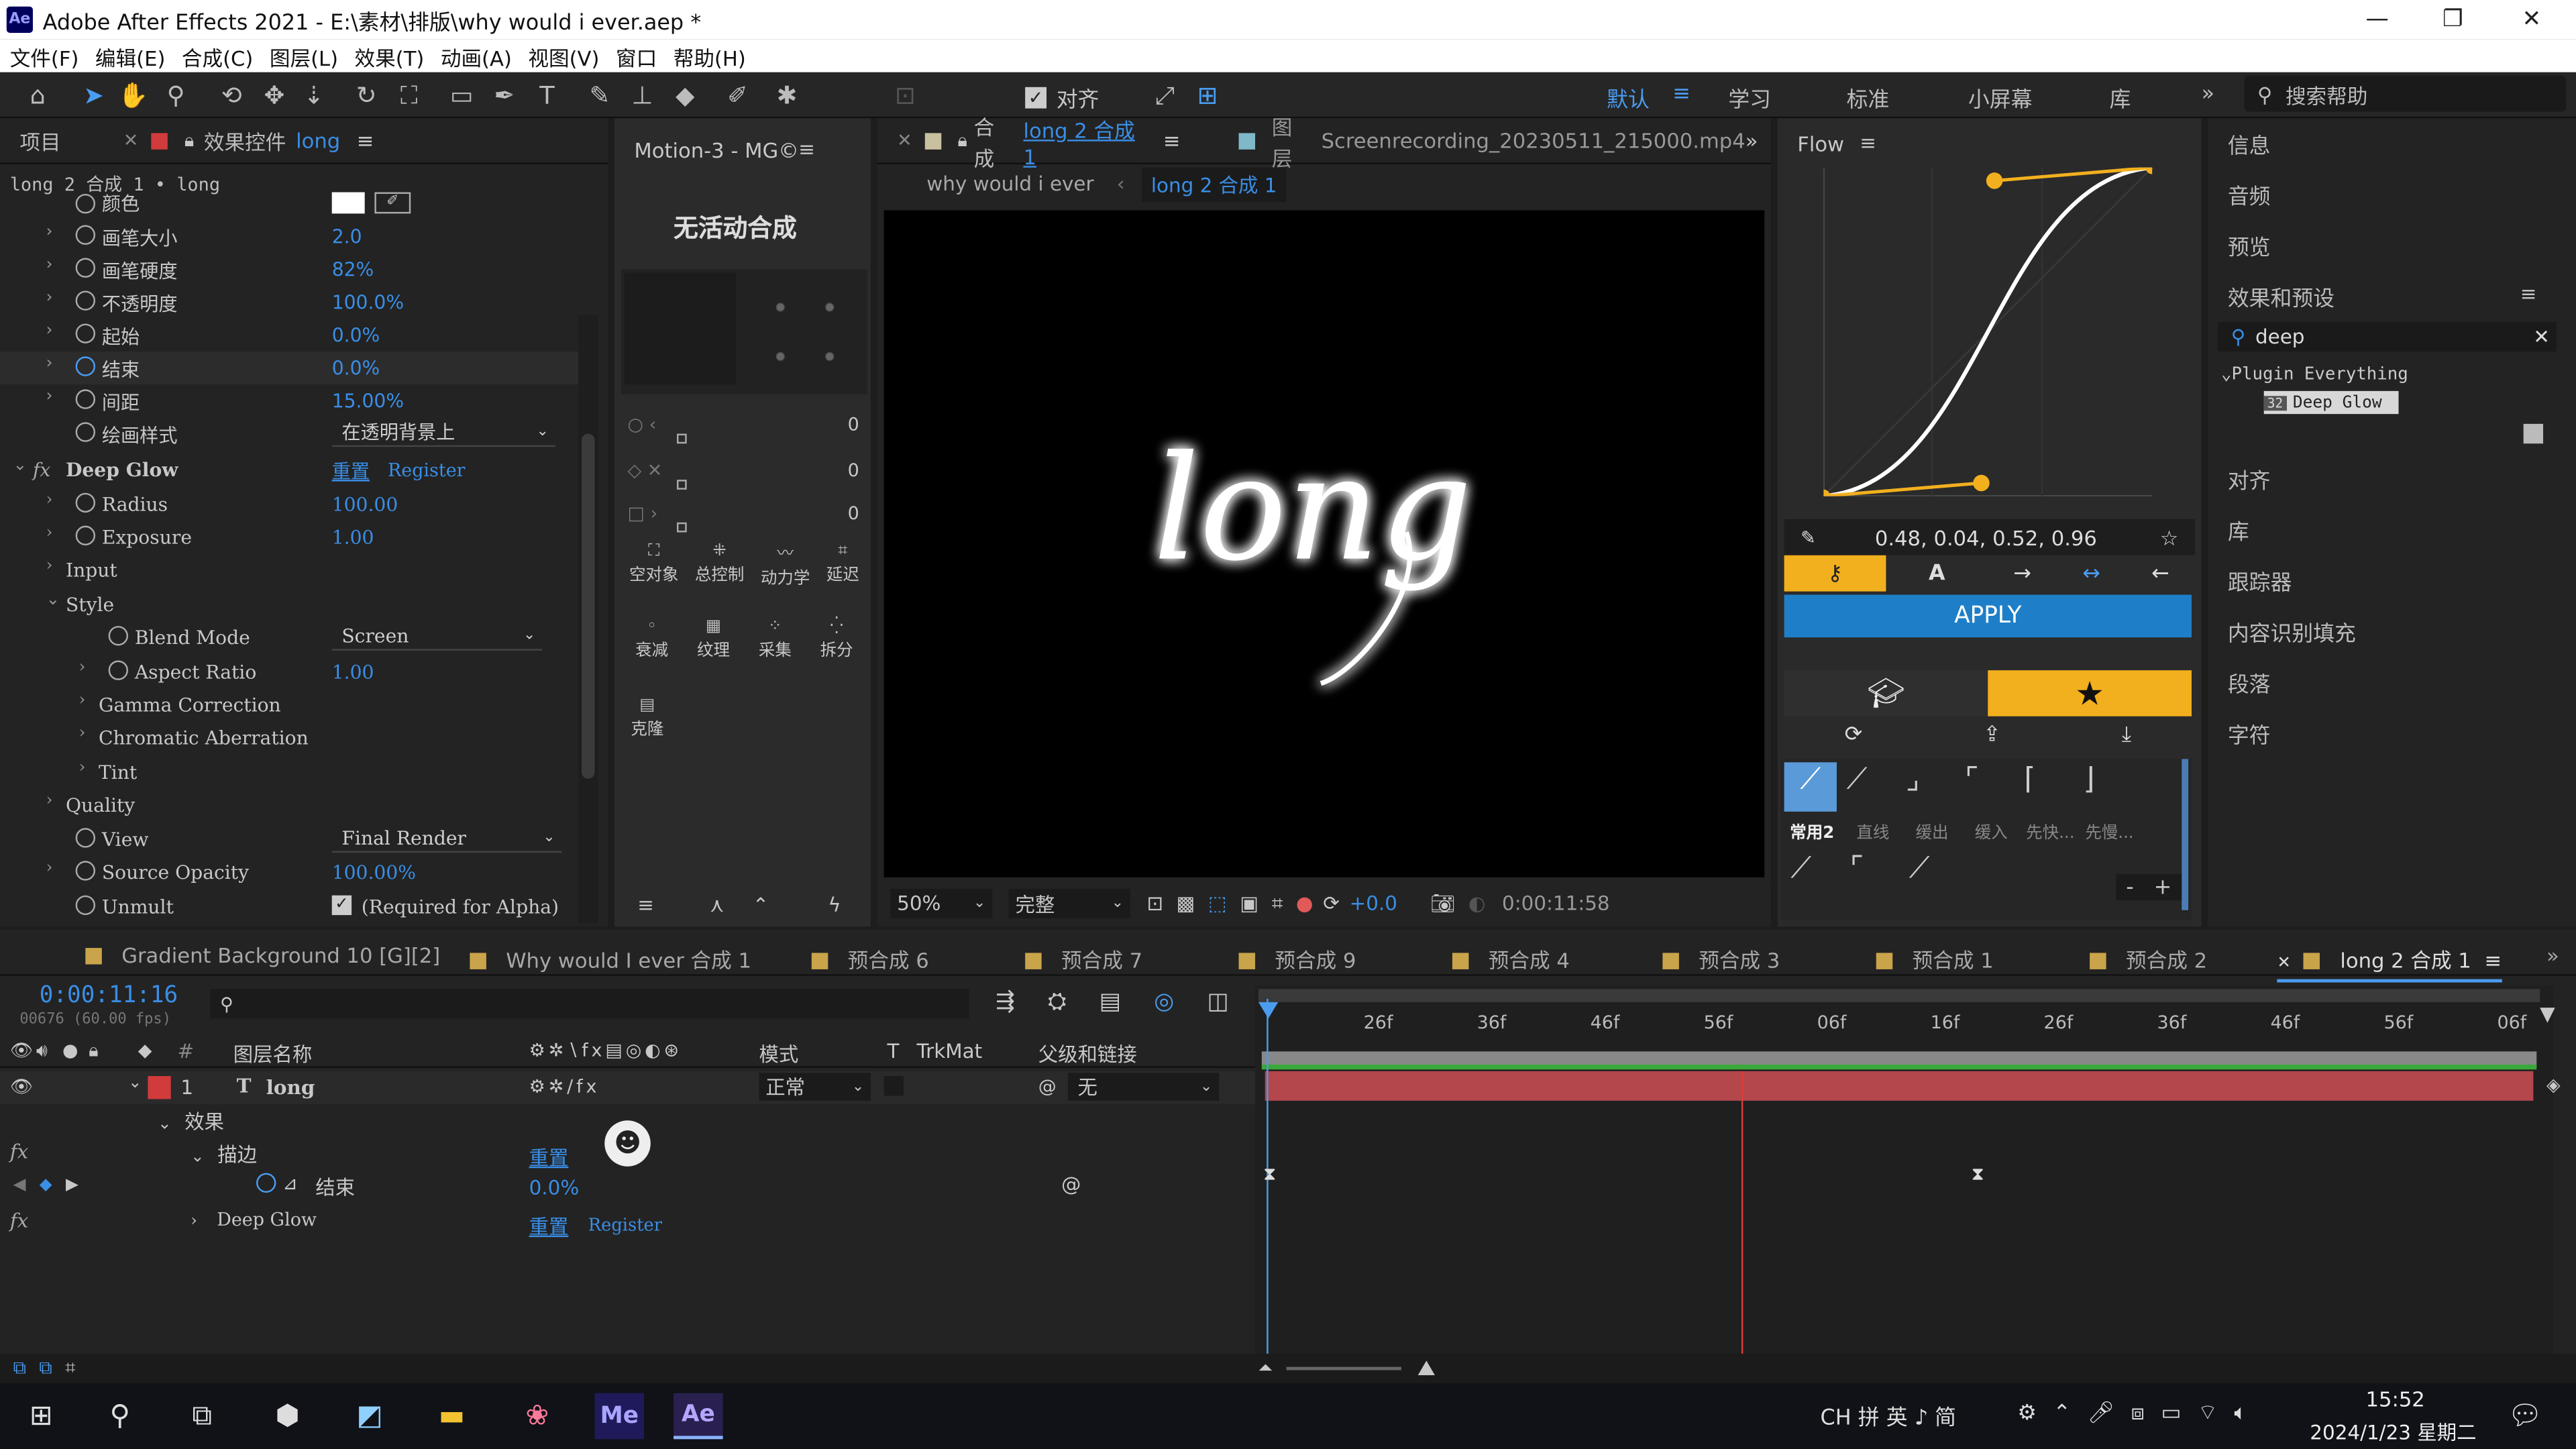 This screenshot has height=1449, width=2576. What do you see at coordinates (588, 606) in the screenshot?
I see `scrollbar-thumb` at bounding box center [588, 606].